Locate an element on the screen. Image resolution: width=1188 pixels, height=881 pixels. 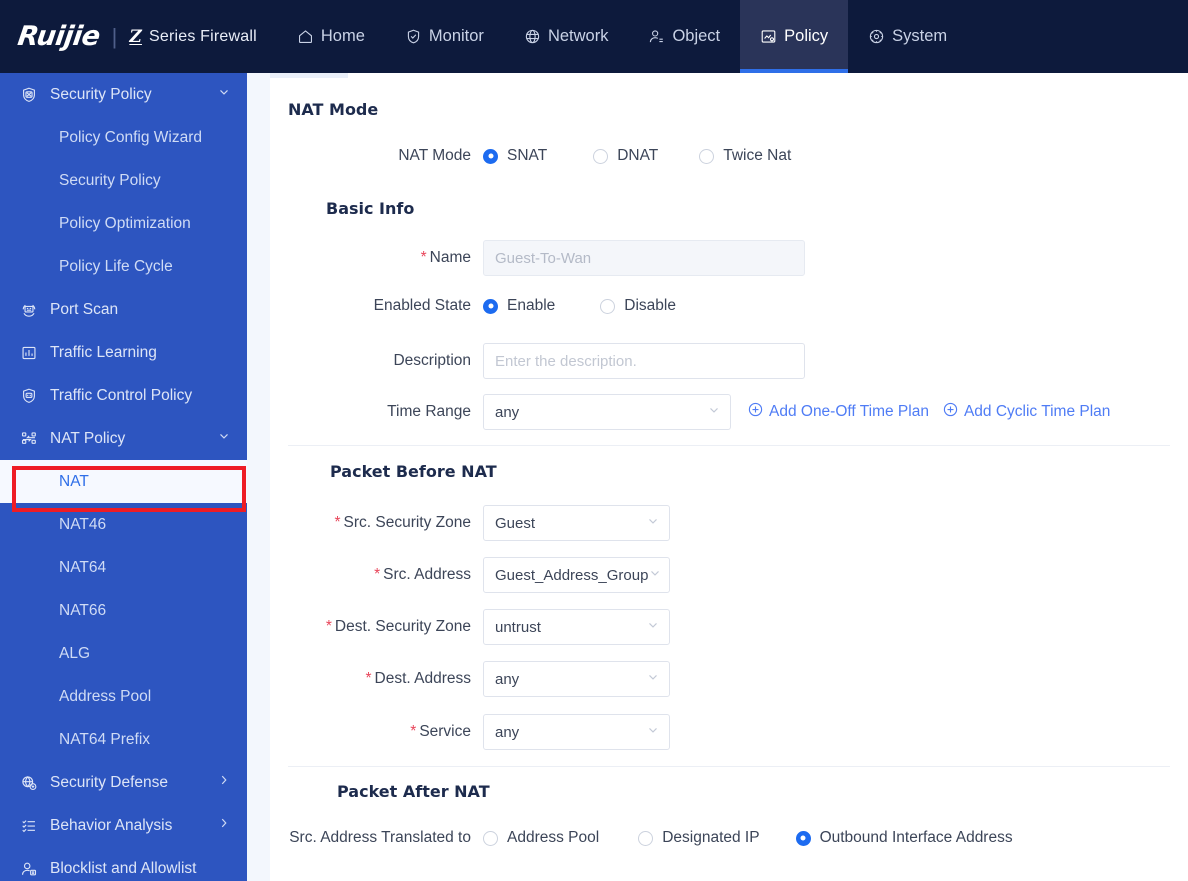
radio-nat-mode-snat: SNAT is located at coordinates (515, 156).